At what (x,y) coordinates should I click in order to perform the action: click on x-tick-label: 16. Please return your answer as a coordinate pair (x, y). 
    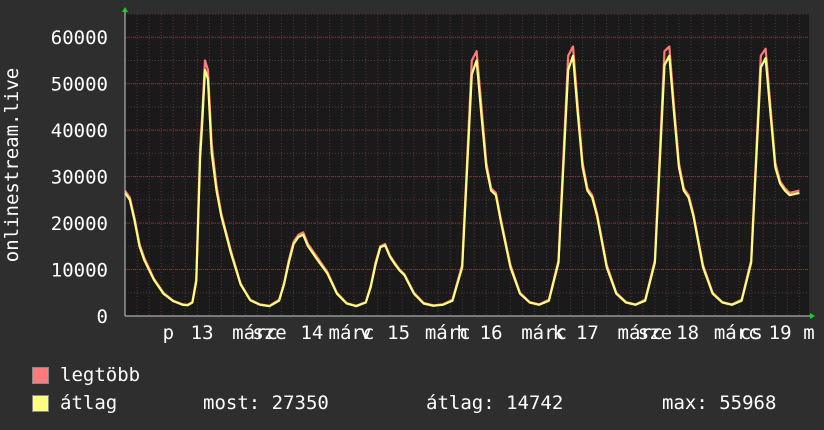
    Looking at the image, I should click on (491, 333).